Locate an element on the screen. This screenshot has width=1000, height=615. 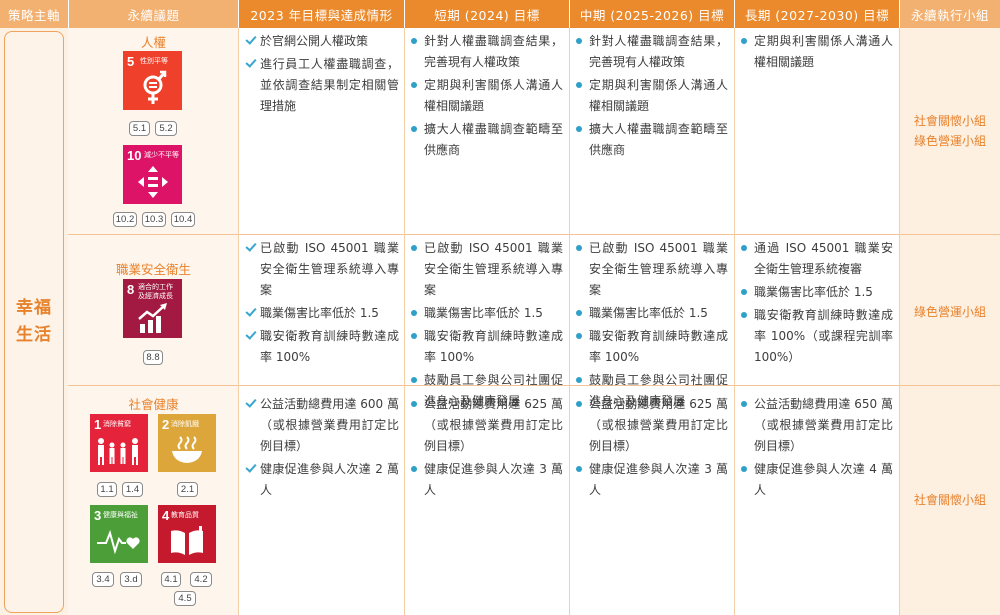
good-health-icon is located at coordinates (118, 542).